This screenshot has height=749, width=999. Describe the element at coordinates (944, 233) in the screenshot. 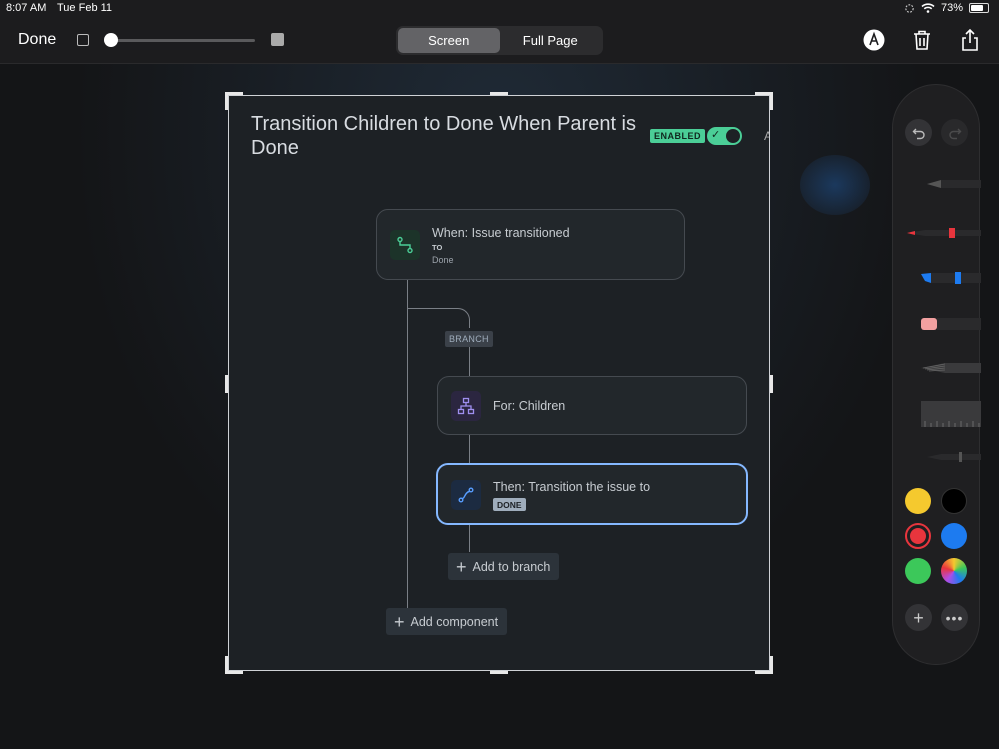

I see `marker-tool-icon` at that location.